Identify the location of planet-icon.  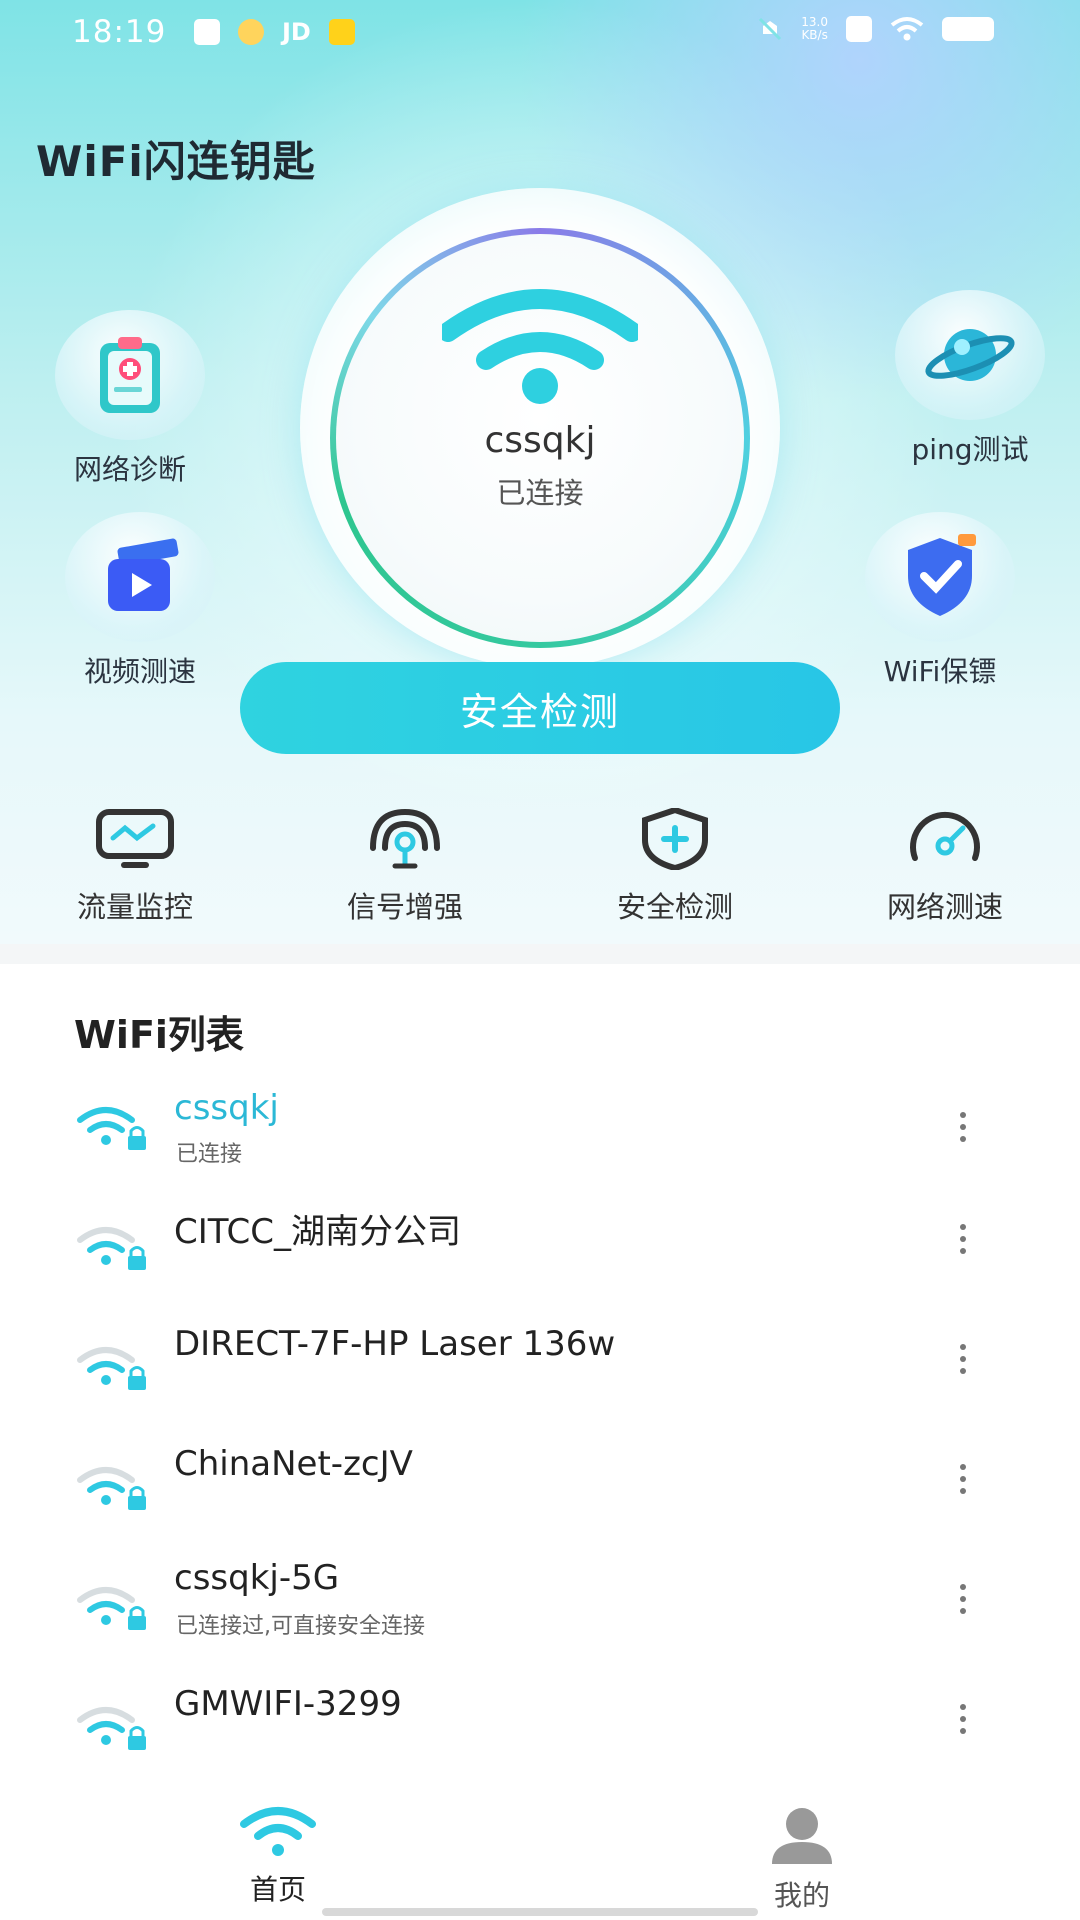
(970, 355).